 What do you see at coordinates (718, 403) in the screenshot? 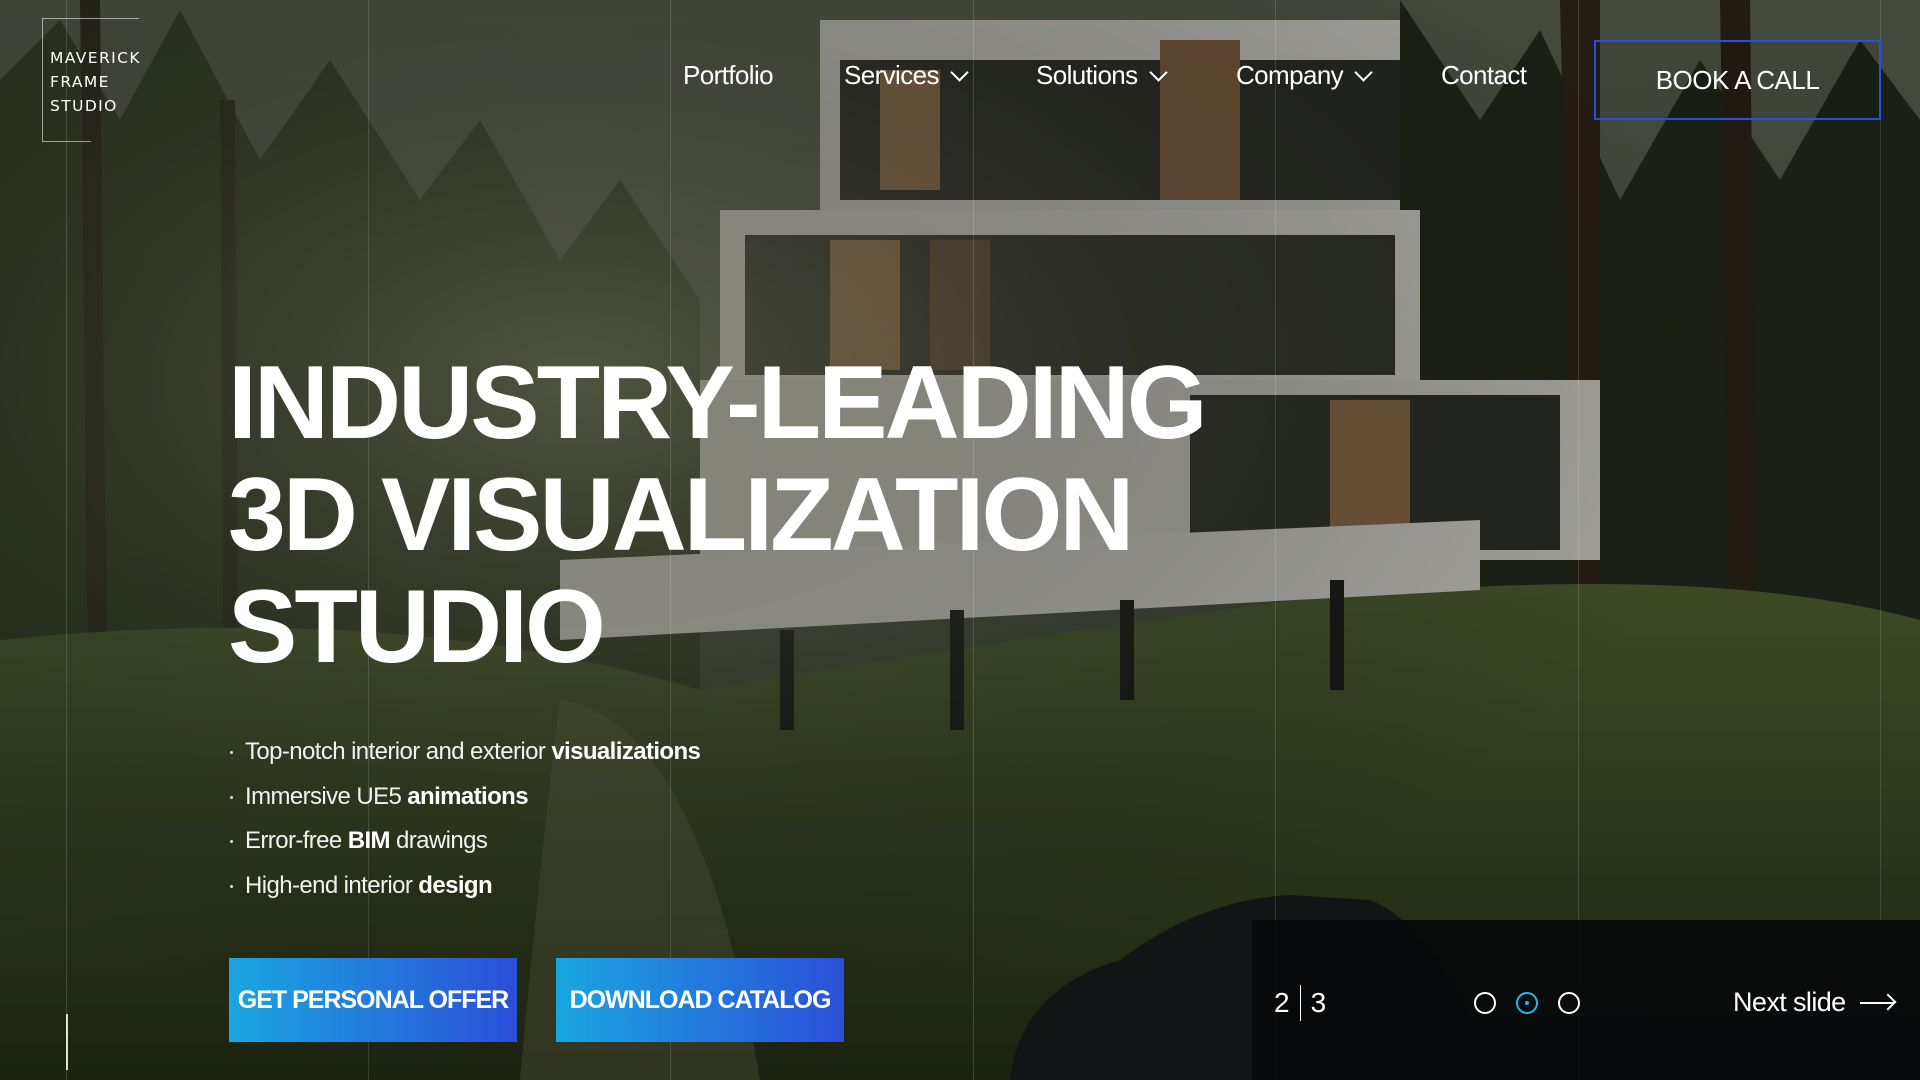
I see `headline-line: INDUSTRY-LEADING` at bounding box center [718, 403].